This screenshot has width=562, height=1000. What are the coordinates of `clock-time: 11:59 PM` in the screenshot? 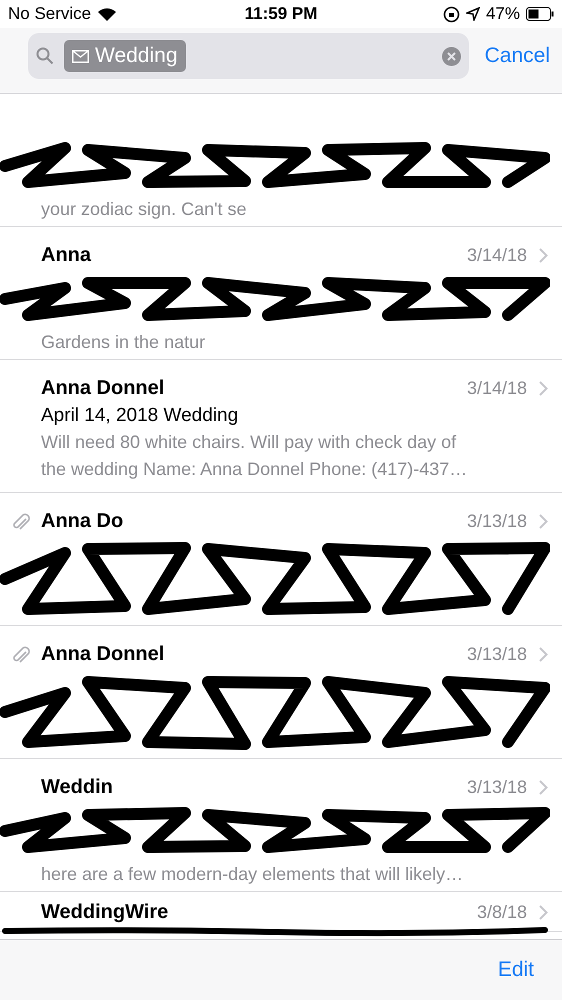 It's located at (281, 14).